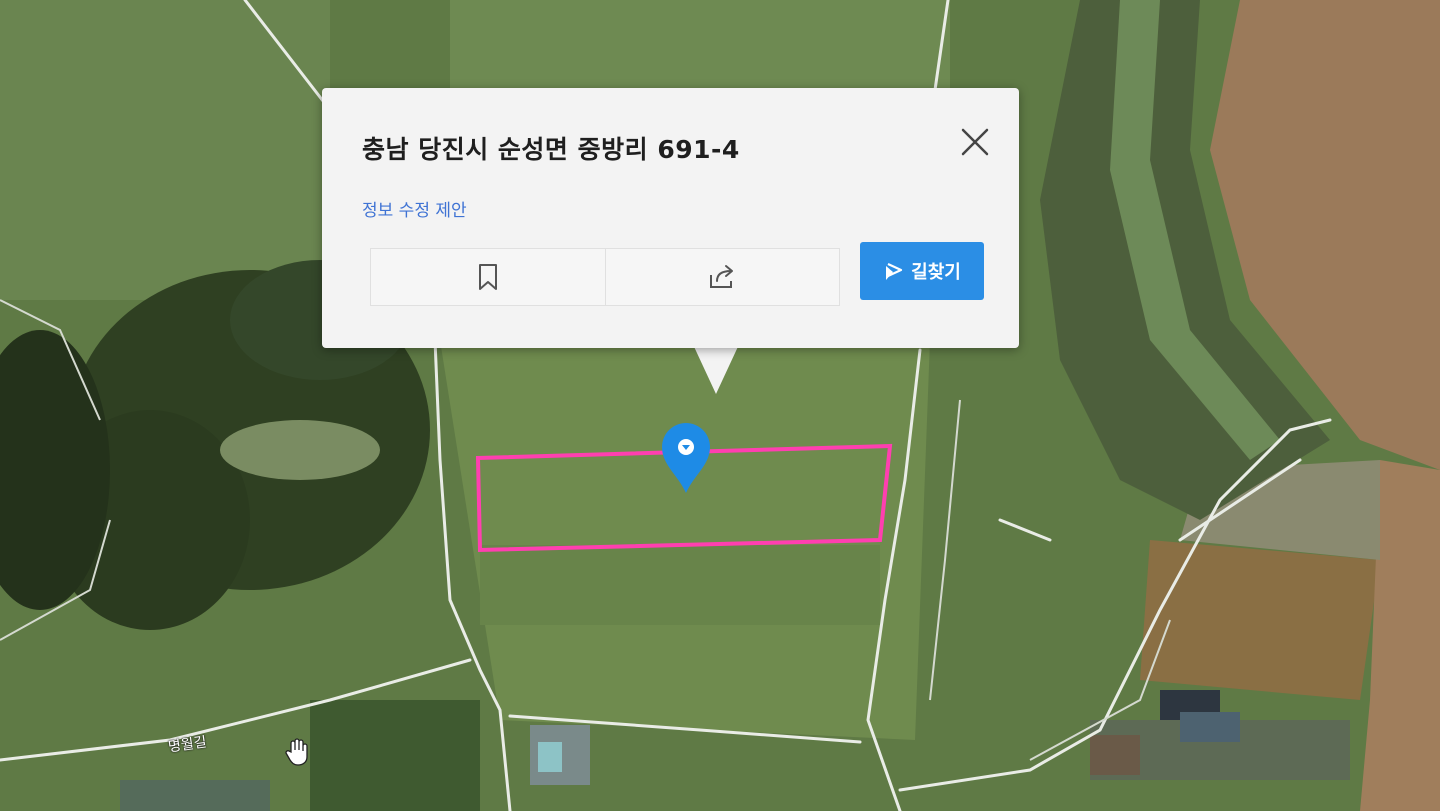 The height and width of the screenshot is (811, 1440). I want to click on directions-icon, so click(894, 271).